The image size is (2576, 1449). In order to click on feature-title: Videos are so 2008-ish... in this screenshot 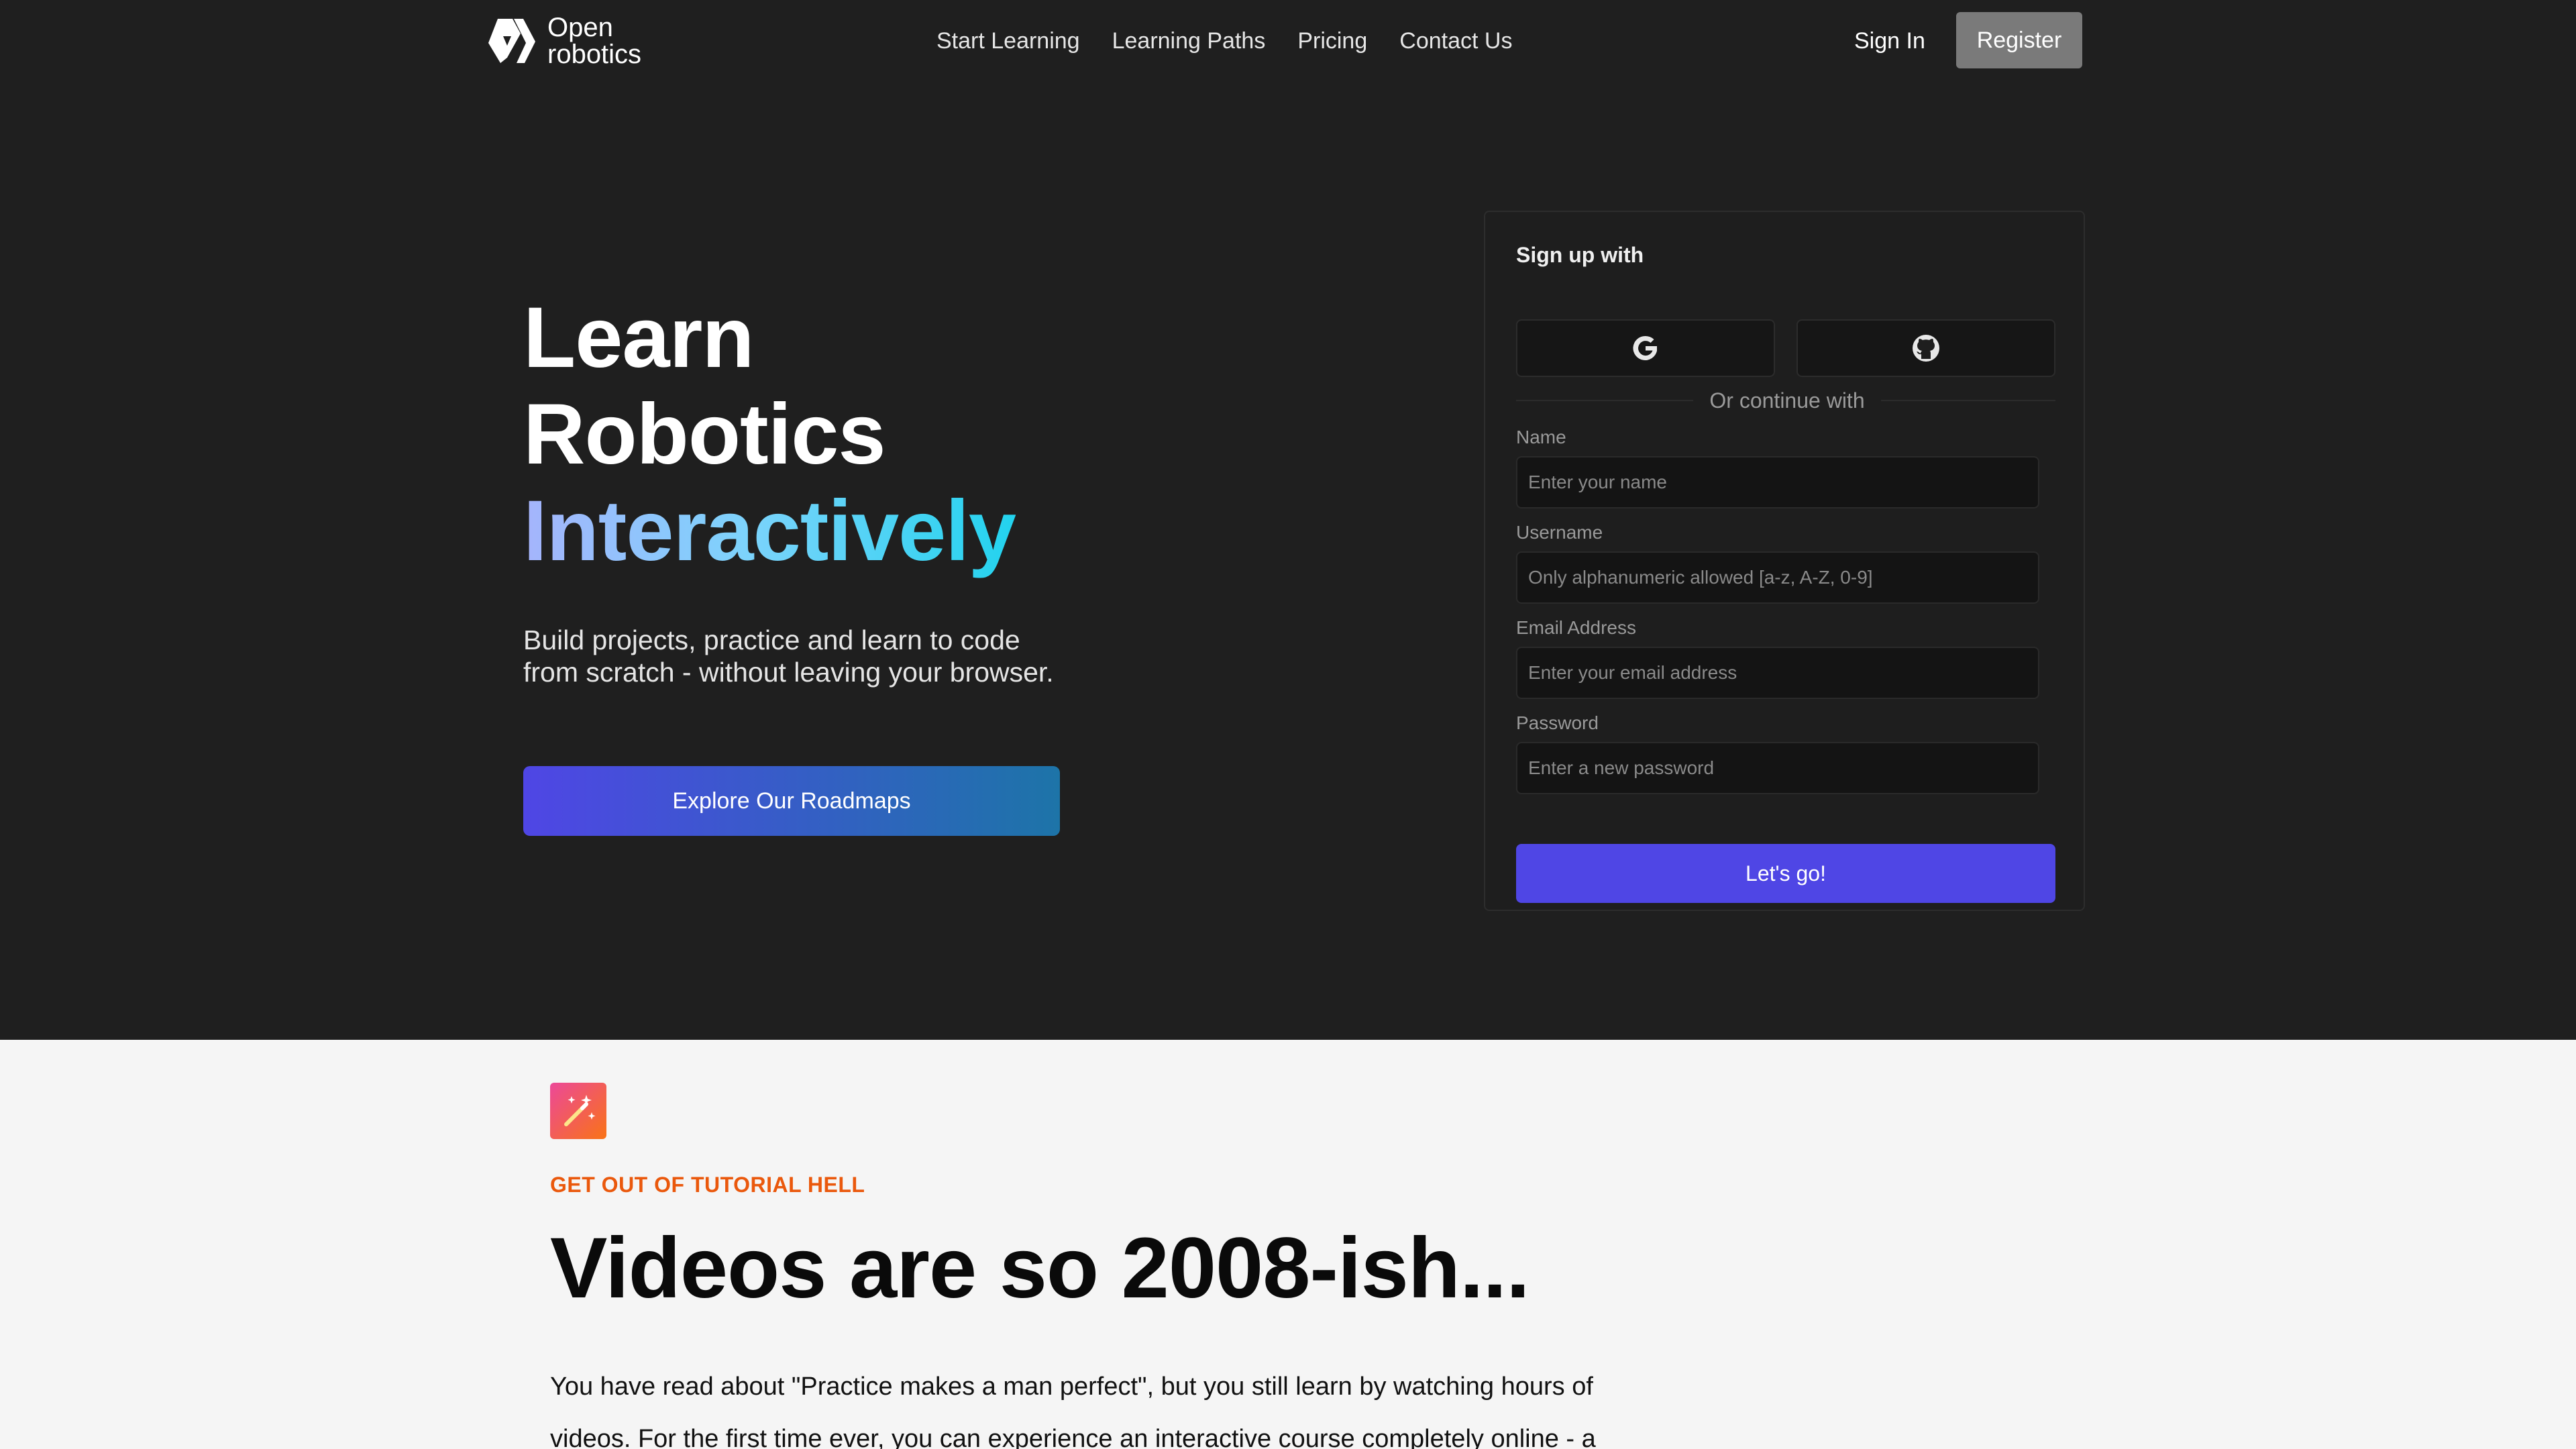, I will do `click(1040, 1268)`.